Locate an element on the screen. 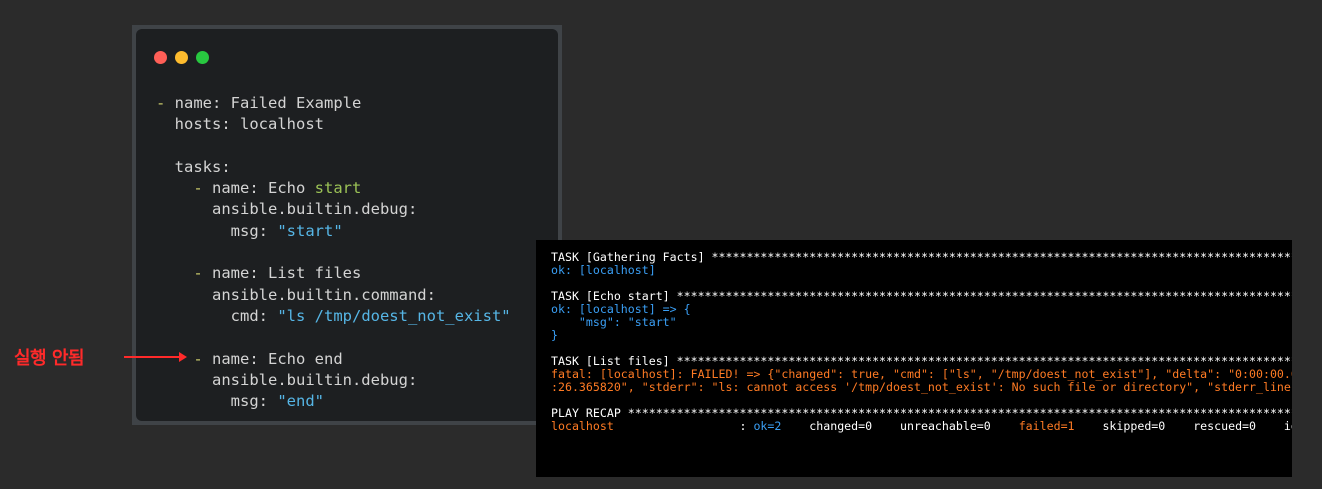 This screenshot has height=489, width=1322. terminal-segment: ok: [localhost] is located at coordinates (603, 270).